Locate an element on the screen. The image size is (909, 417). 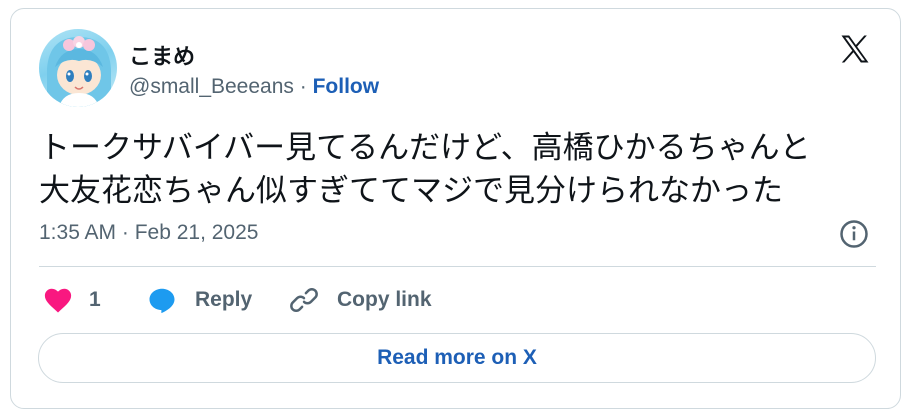
read-more-button: Read more on X is located at coordinates (457, 358).